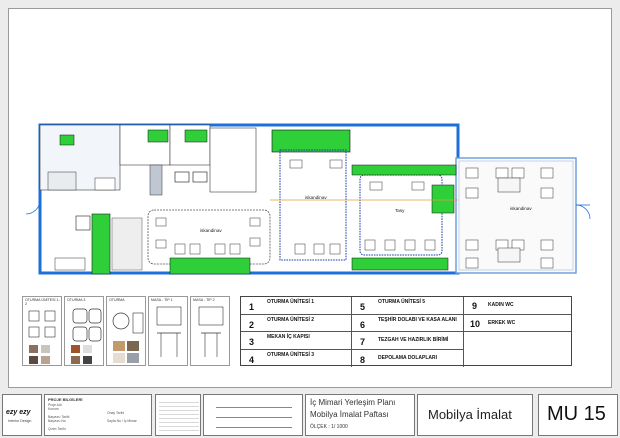  What do you see at coordinates (20, 421) in the screenshot?
I see `logo-subtitle: Interior Design` at bounding box center [20, 421].